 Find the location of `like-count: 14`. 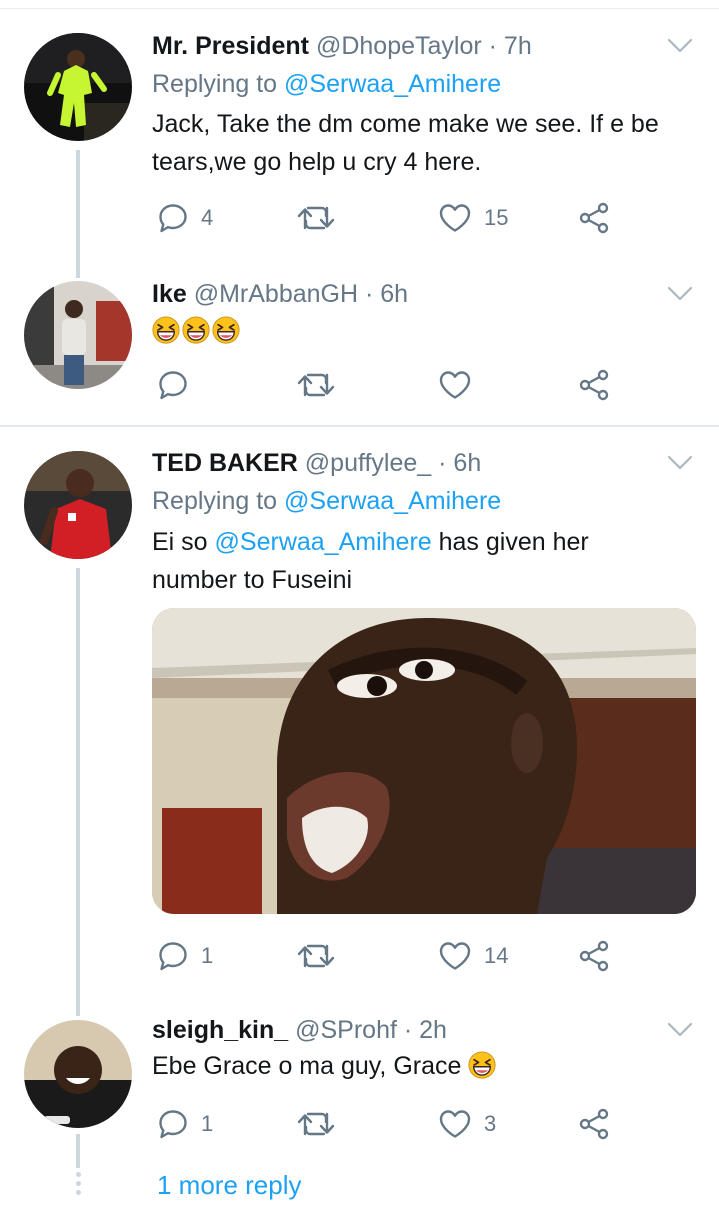

like-count: 14 is located at coordinates (496, 955).